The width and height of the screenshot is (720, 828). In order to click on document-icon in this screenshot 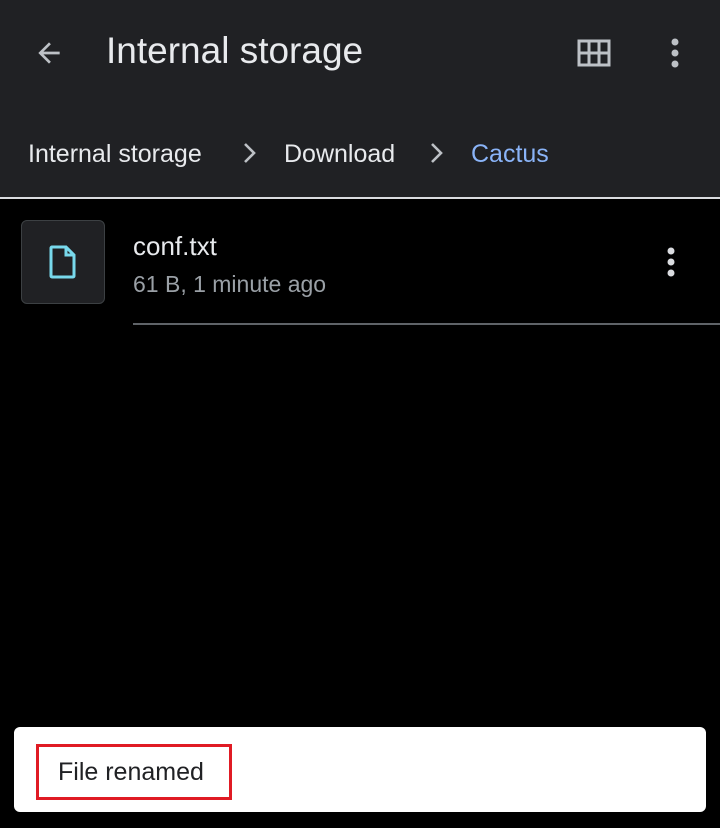, I will do `click(62, 262)`.